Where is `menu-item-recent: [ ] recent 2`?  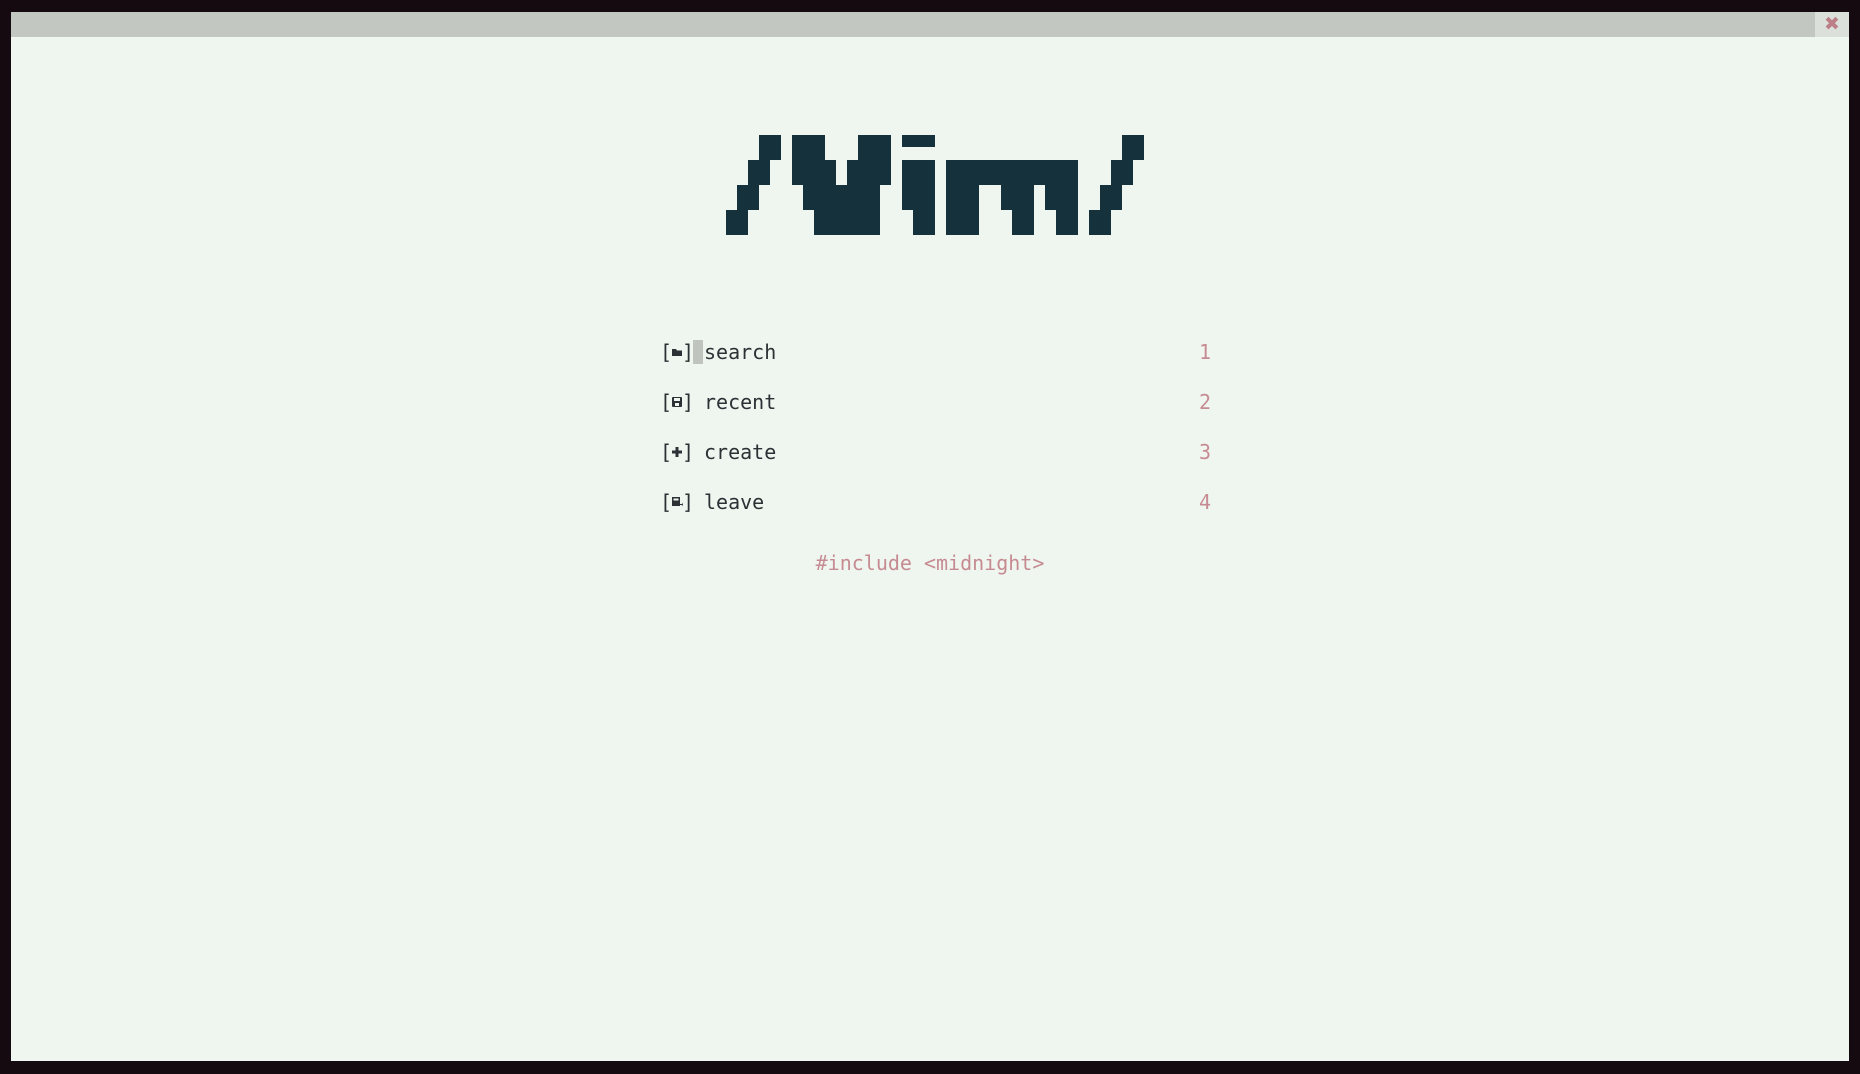 menu-item-recent: [ ] recent 2 is located at coordinates (935, 402).